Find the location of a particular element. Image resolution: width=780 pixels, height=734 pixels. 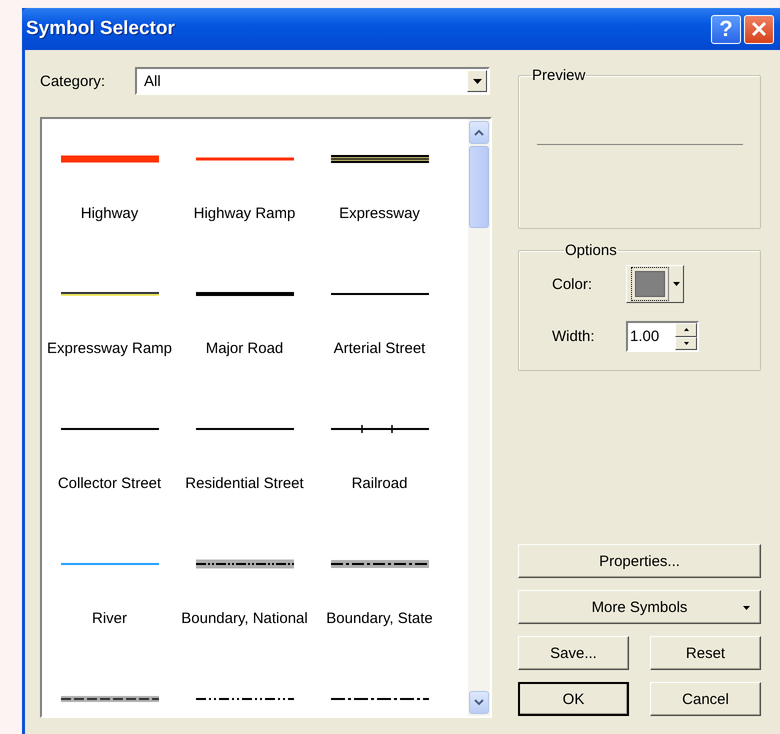

symbol-label: Collector Street is located at coordinates (110, 483).